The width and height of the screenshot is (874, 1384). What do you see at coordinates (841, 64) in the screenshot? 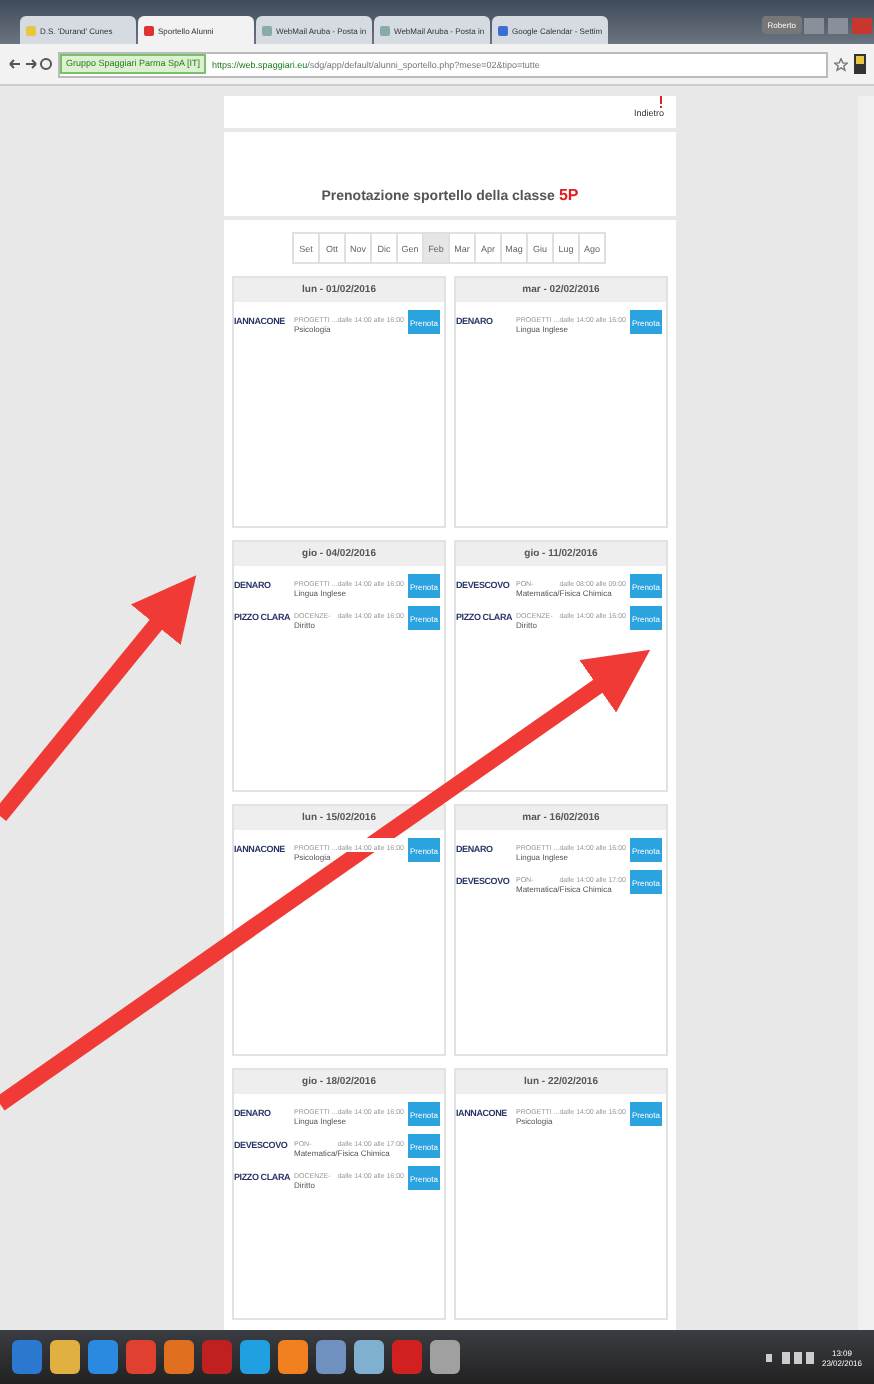
I see `star-icon` at bounding box center [841, 64].